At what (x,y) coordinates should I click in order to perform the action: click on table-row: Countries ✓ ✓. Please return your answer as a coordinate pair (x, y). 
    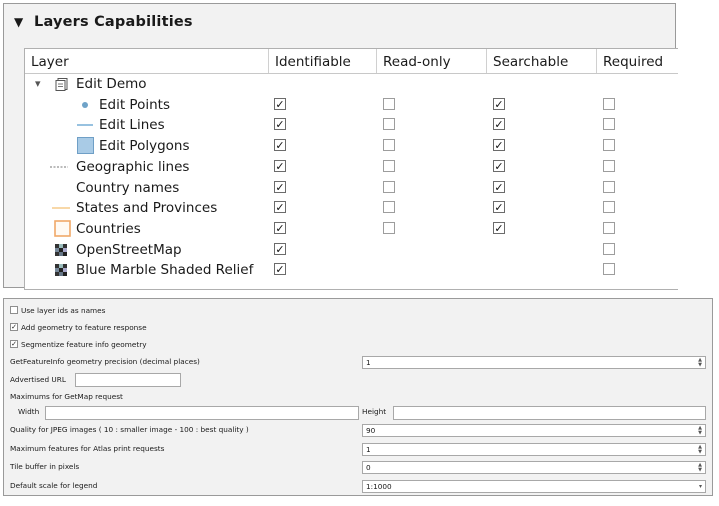
    Looking at the image, I should click on (351, 229).